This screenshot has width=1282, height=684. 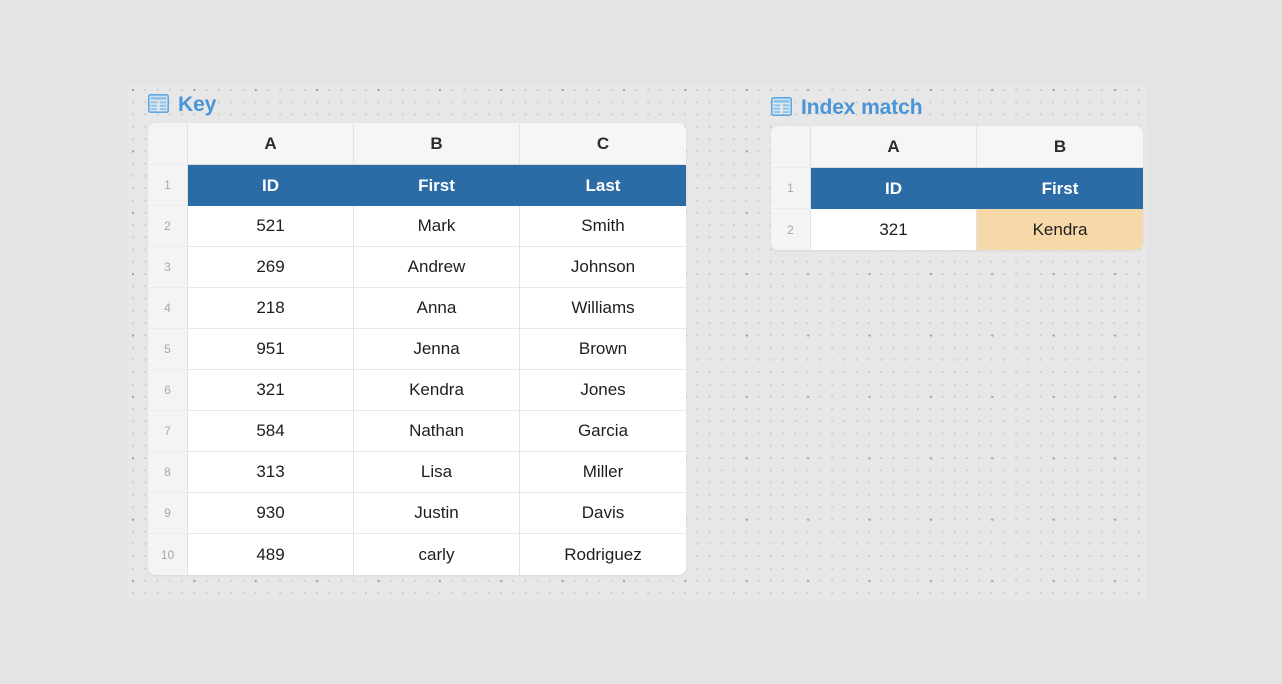 I want to click on row-number: 8, so click(x=168, y=472).